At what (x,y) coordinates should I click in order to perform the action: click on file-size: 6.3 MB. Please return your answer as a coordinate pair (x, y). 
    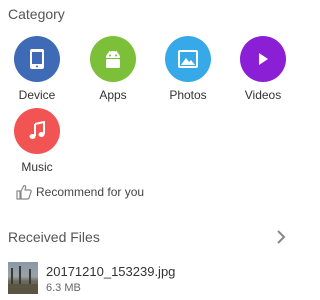
    Looking at the image, I should click on (63, 288).